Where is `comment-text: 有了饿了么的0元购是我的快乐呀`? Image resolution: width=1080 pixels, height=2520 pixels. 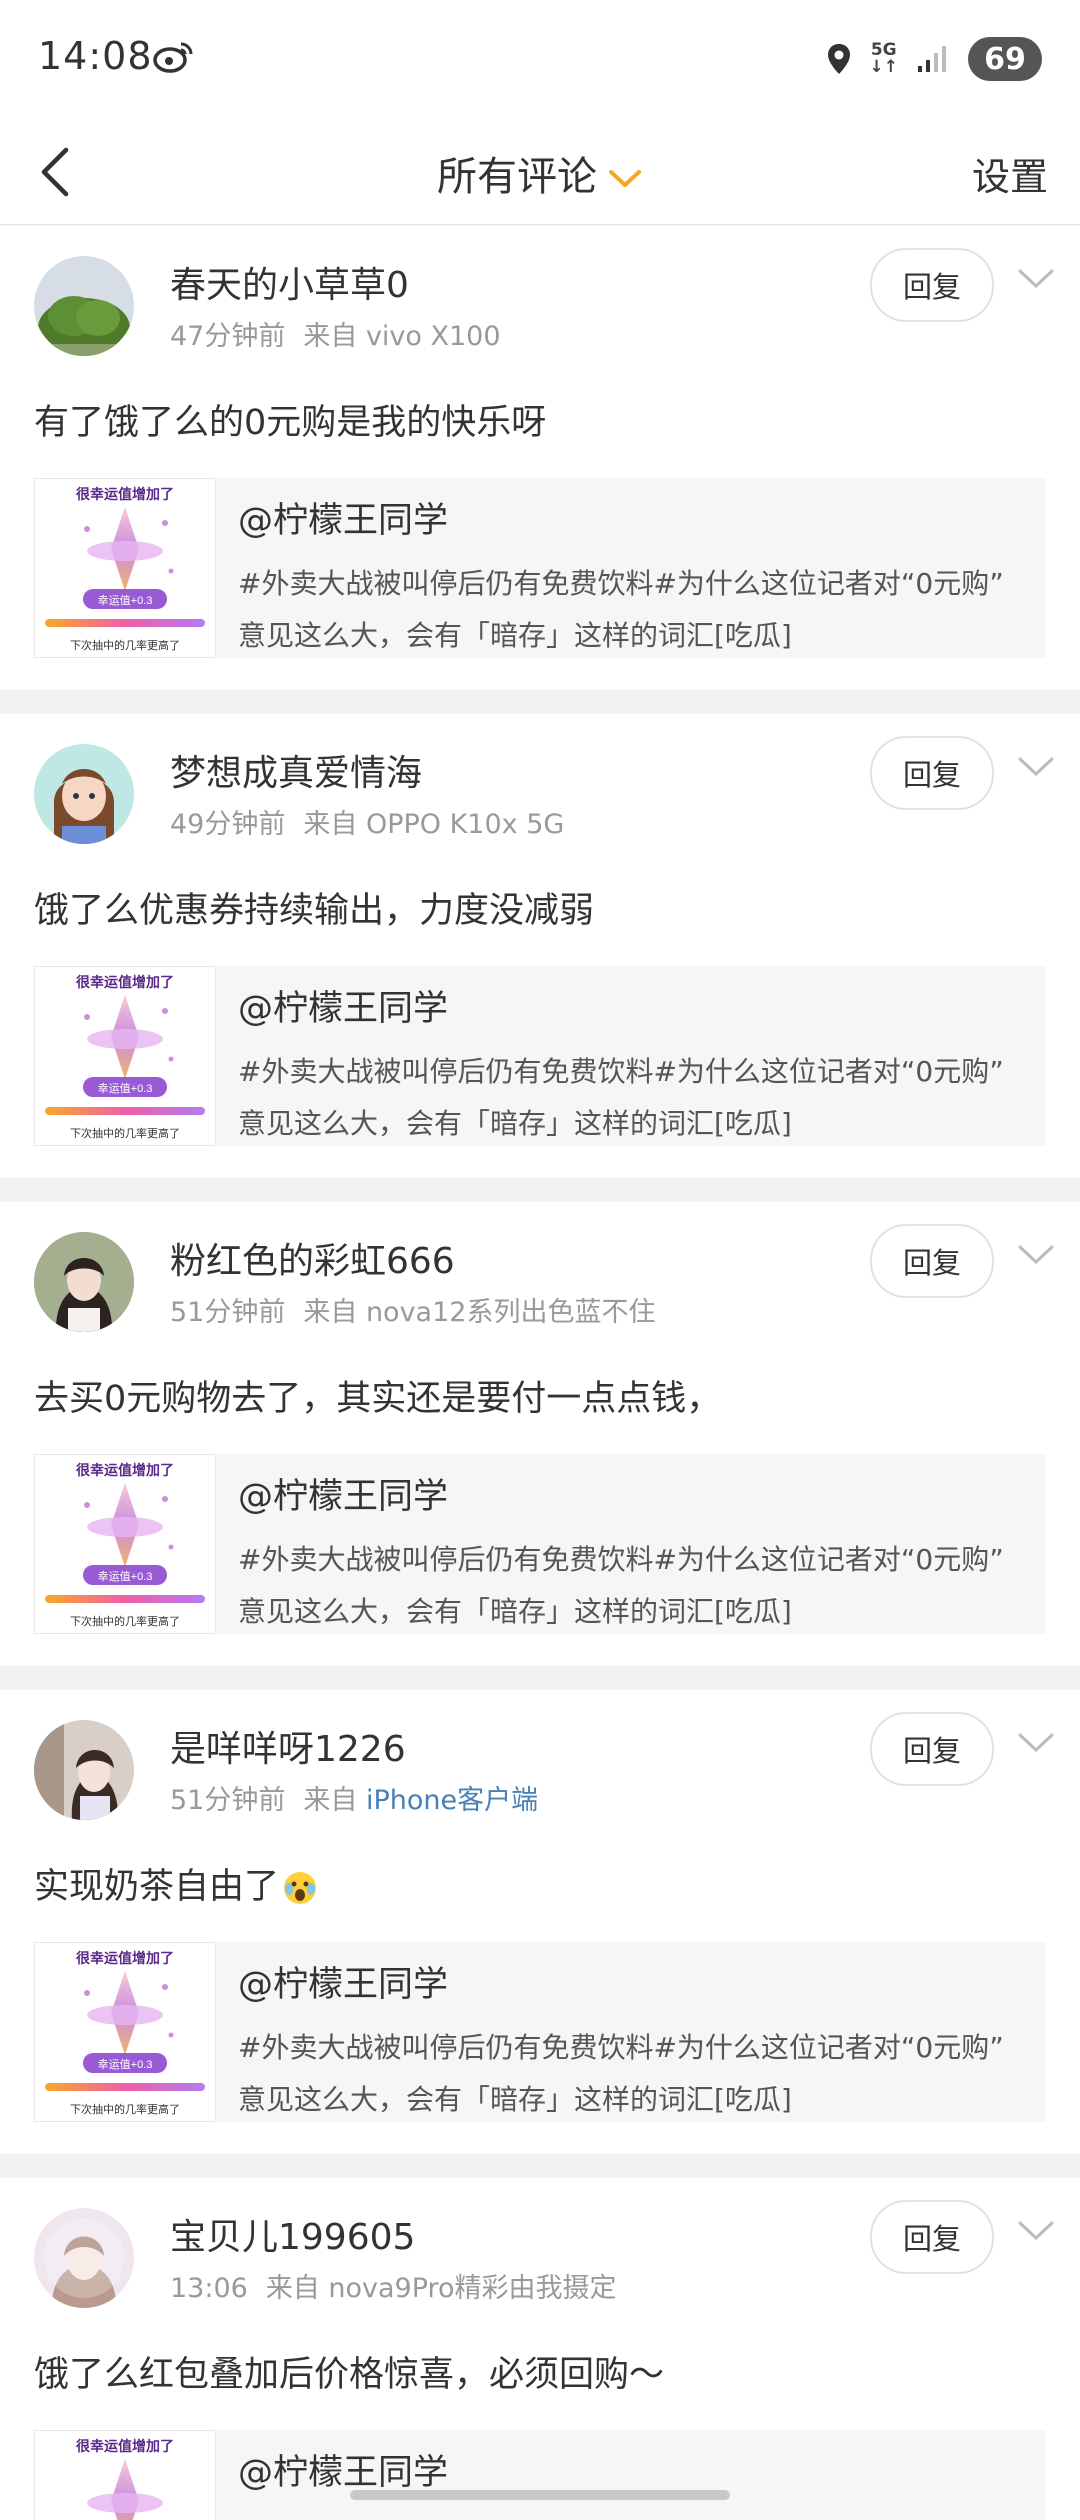 comment-text: 有了饿了么的0元购是我的快乐呀 is located at coordinates (290, 423).